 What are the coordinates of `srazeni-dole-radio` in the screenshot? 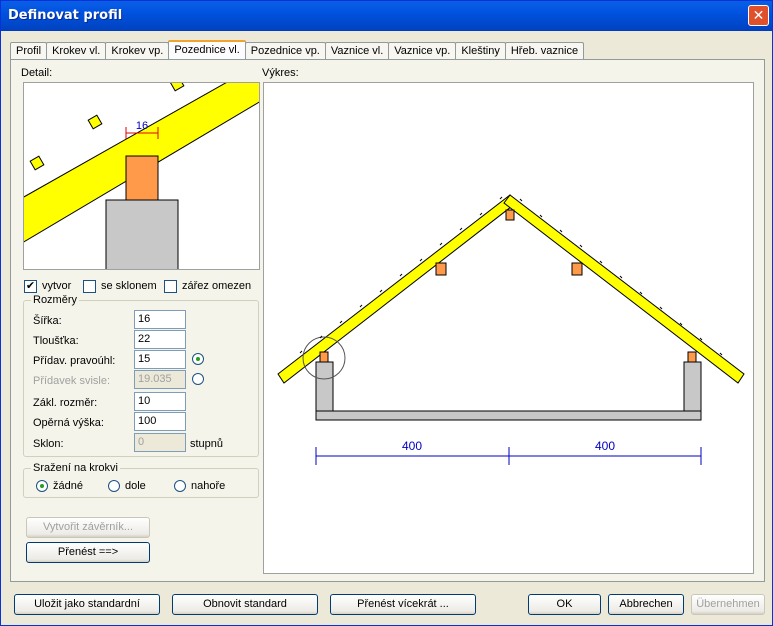 It's located at (114, 486).